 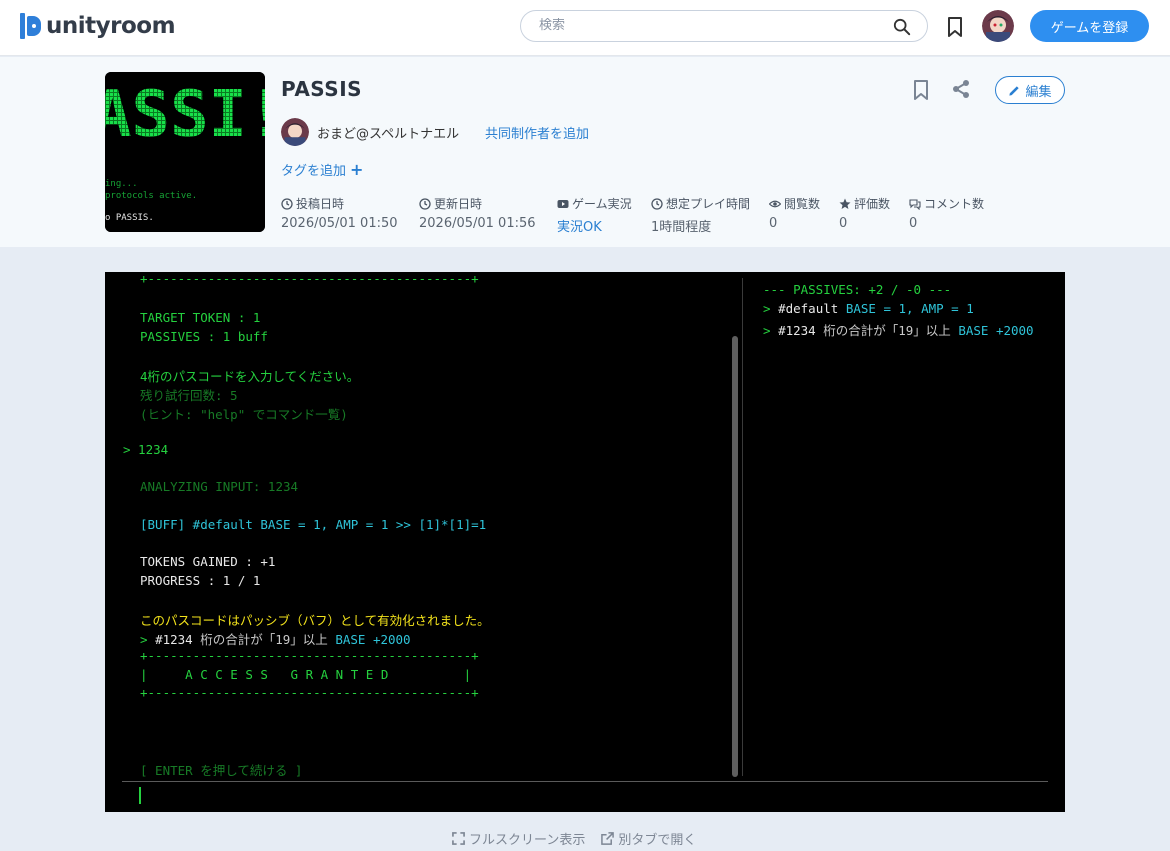 What do you see at coordinates (594, 225) in the screenshot?
I see `stat-streaming-value: 実況OK` at bounding box center [594, 225].